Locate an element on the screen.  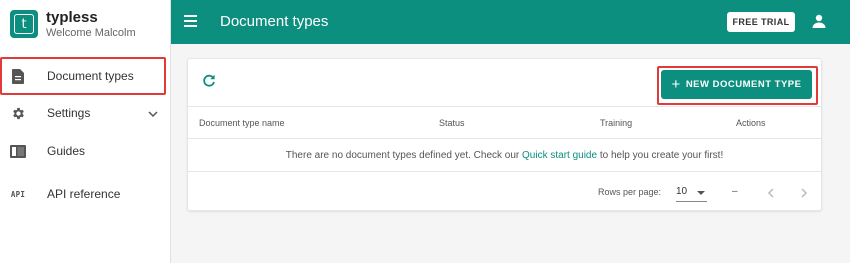
typless-logo: t is located at coordinates (24, 24).